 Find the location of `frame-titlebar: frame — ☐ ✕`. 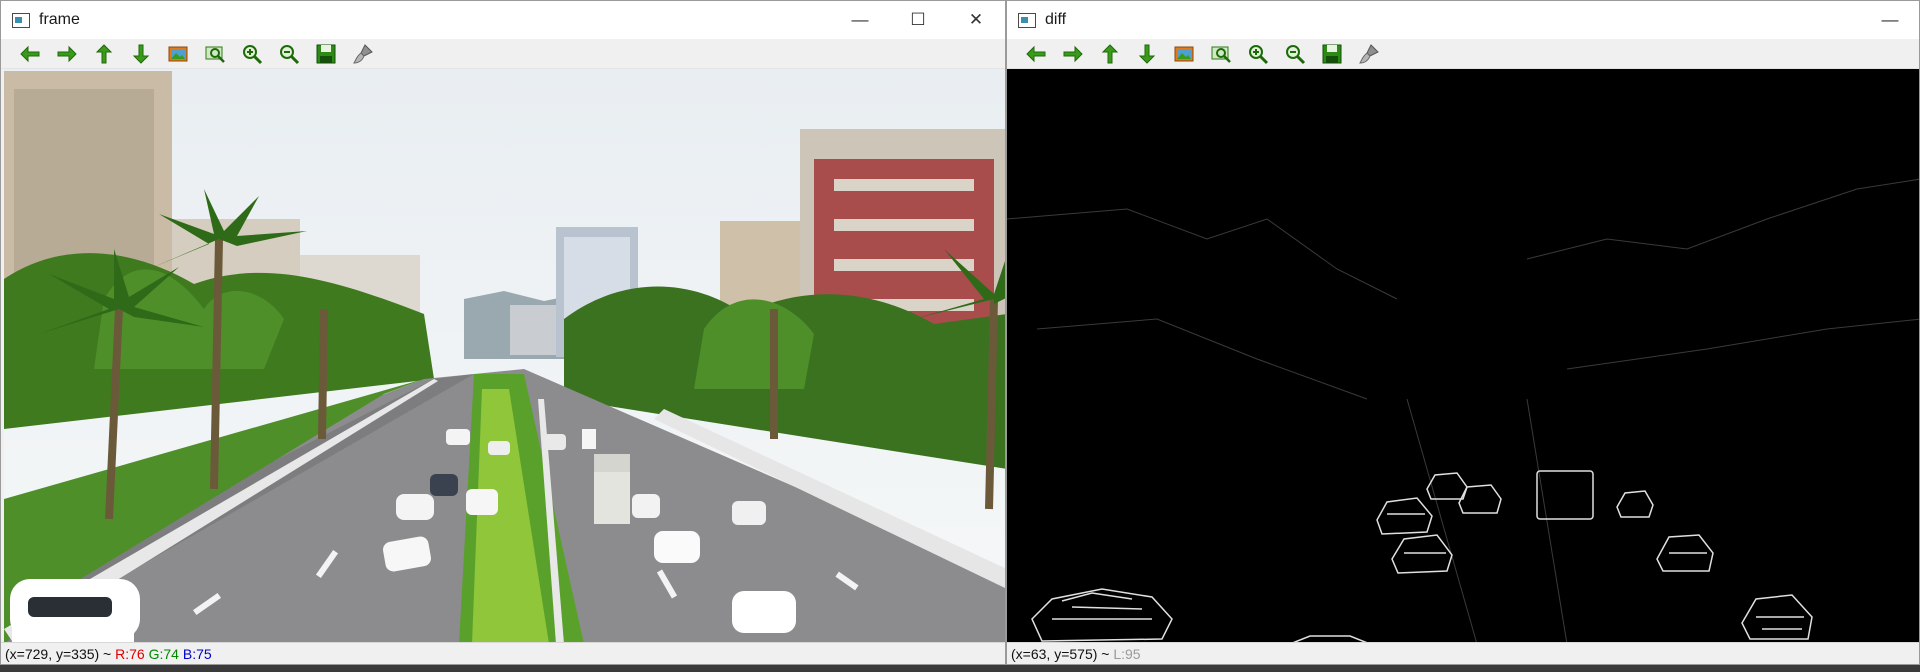

frame-titlebar: frame — ☐ ✕ is located at coordinates (503, 20).